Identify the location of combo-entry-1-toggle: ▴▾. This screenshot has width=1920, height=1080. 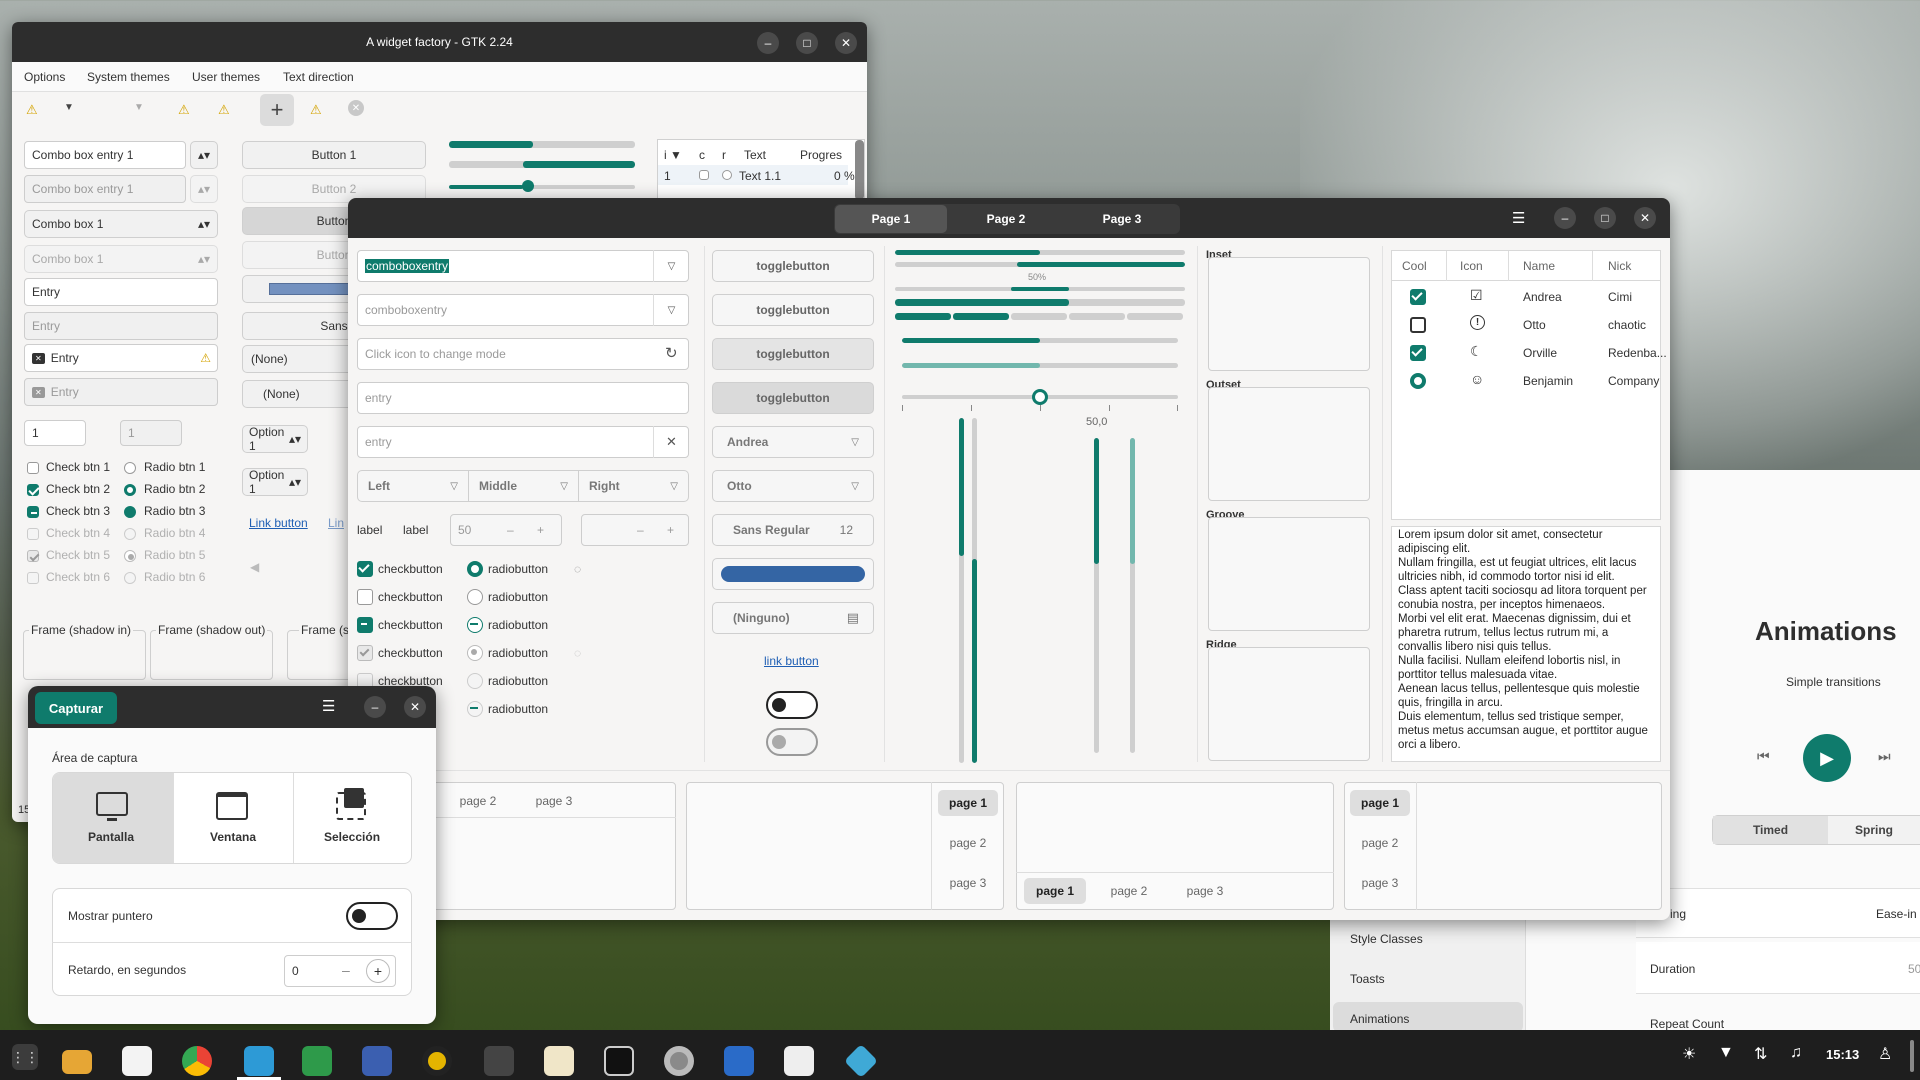
(204, 155).